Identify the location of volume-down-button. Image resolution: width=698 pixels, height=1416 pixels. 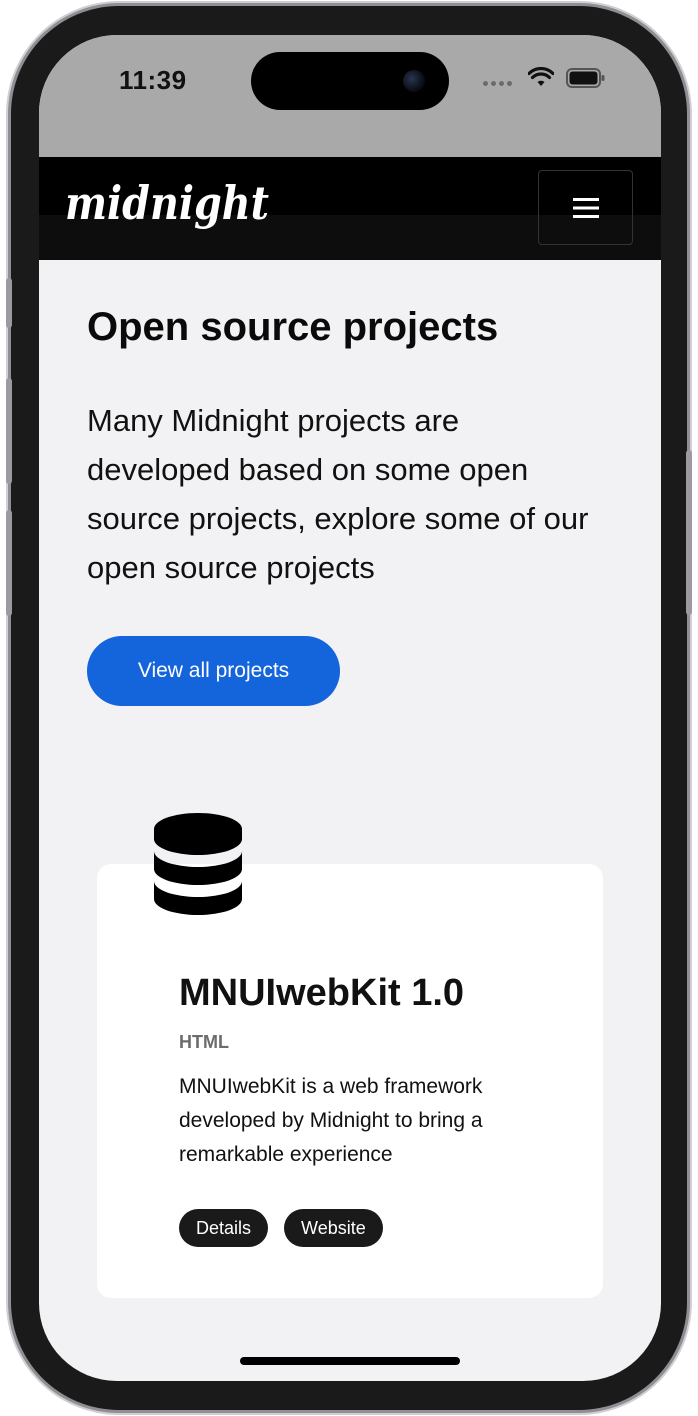
(9, 563).